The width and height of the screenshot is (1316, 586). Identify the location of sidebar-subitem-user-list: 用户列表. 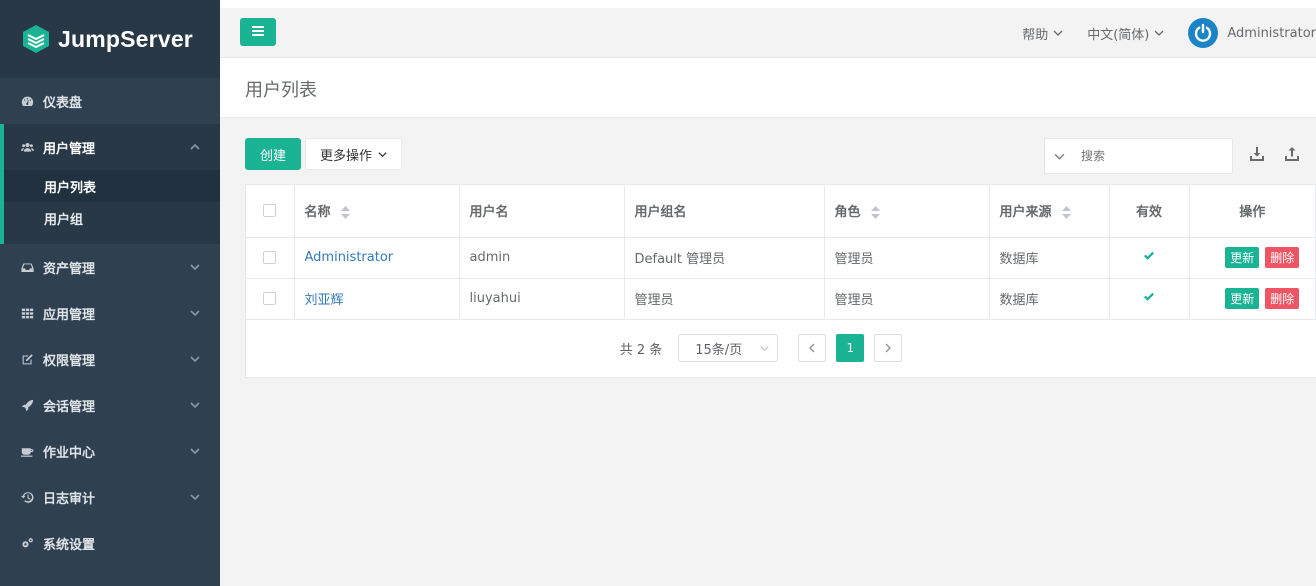
(112, 186).